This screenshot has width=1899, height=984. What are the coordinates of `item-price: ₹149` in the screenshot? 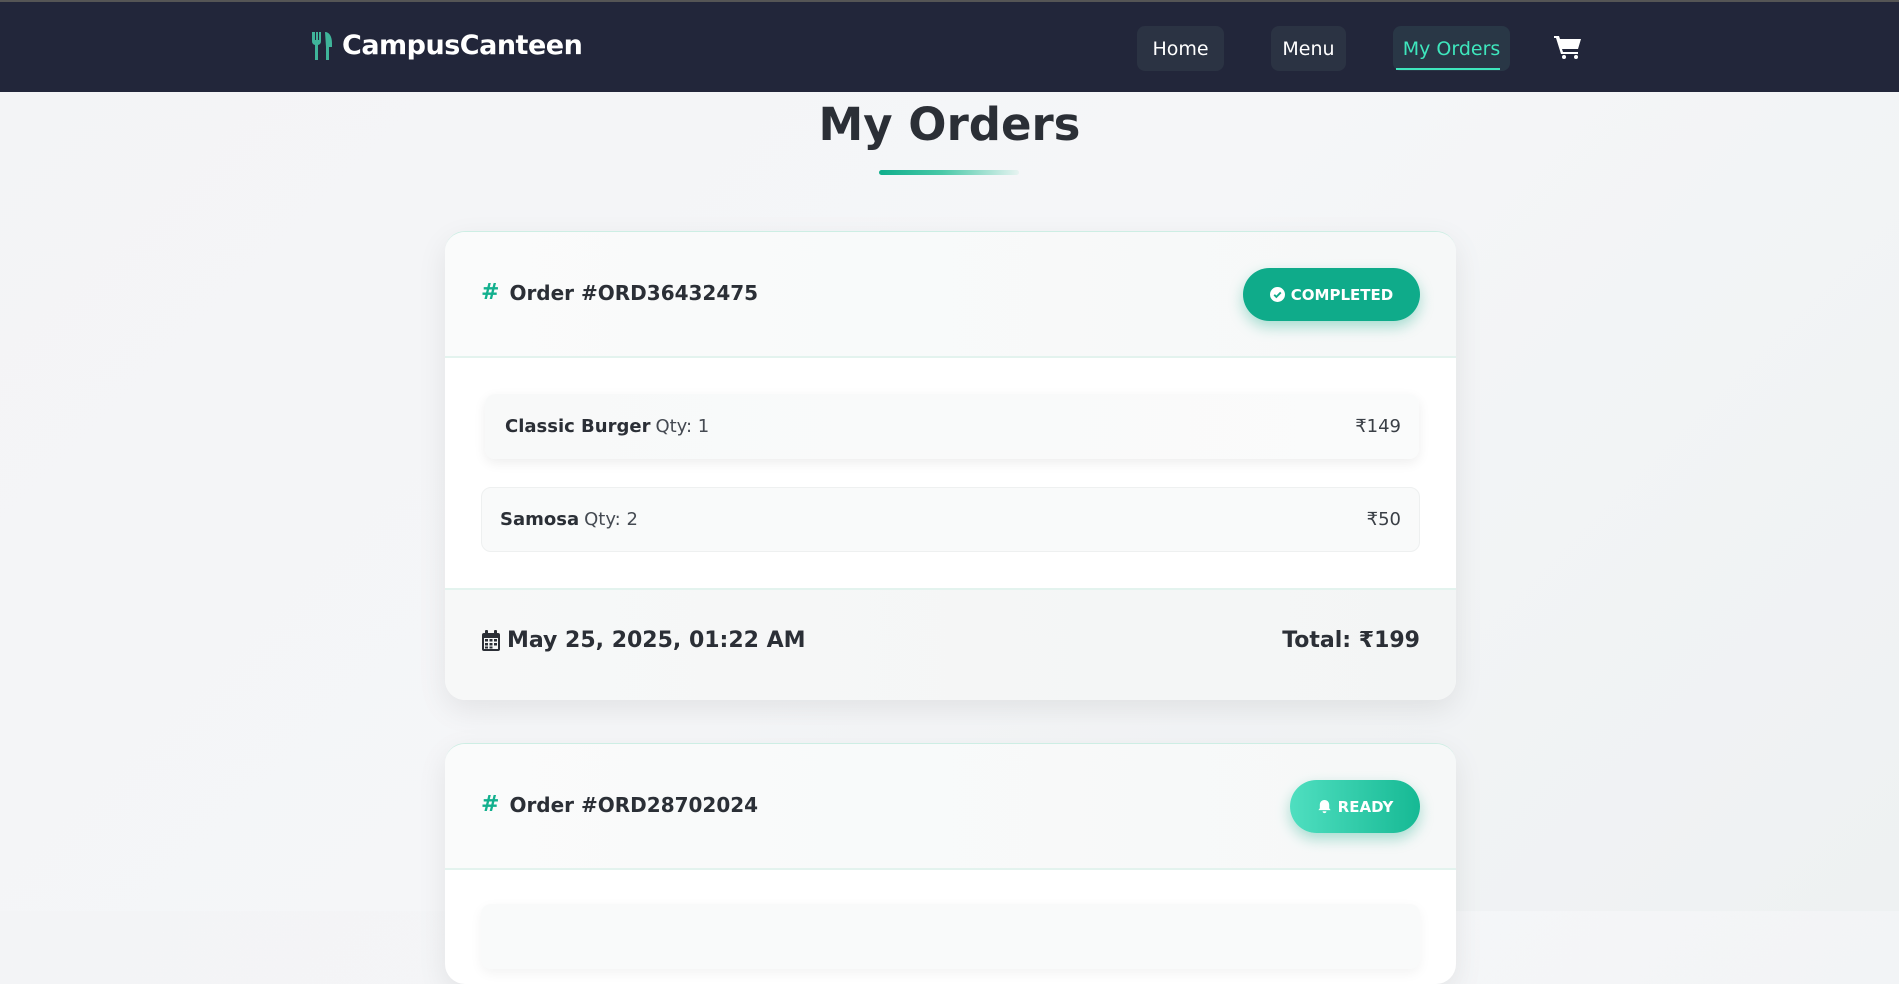 It's located at (1378, 426).